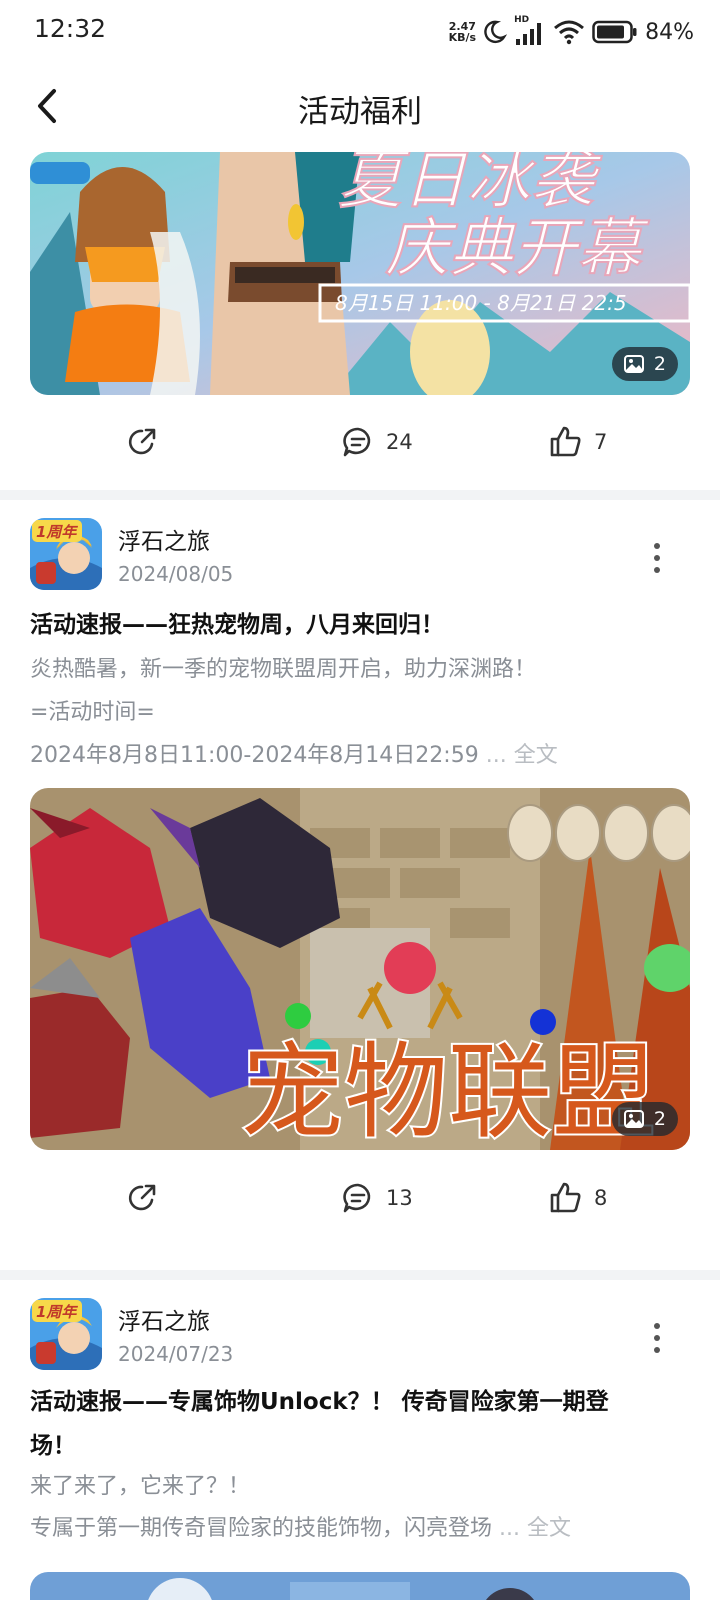 The image size is (720, 1600). I want to click on post-excerpt-line: 专属于第一期传奇冒险家的技能饰物，闪亮登场 ... 全文, so click(360, 1529).